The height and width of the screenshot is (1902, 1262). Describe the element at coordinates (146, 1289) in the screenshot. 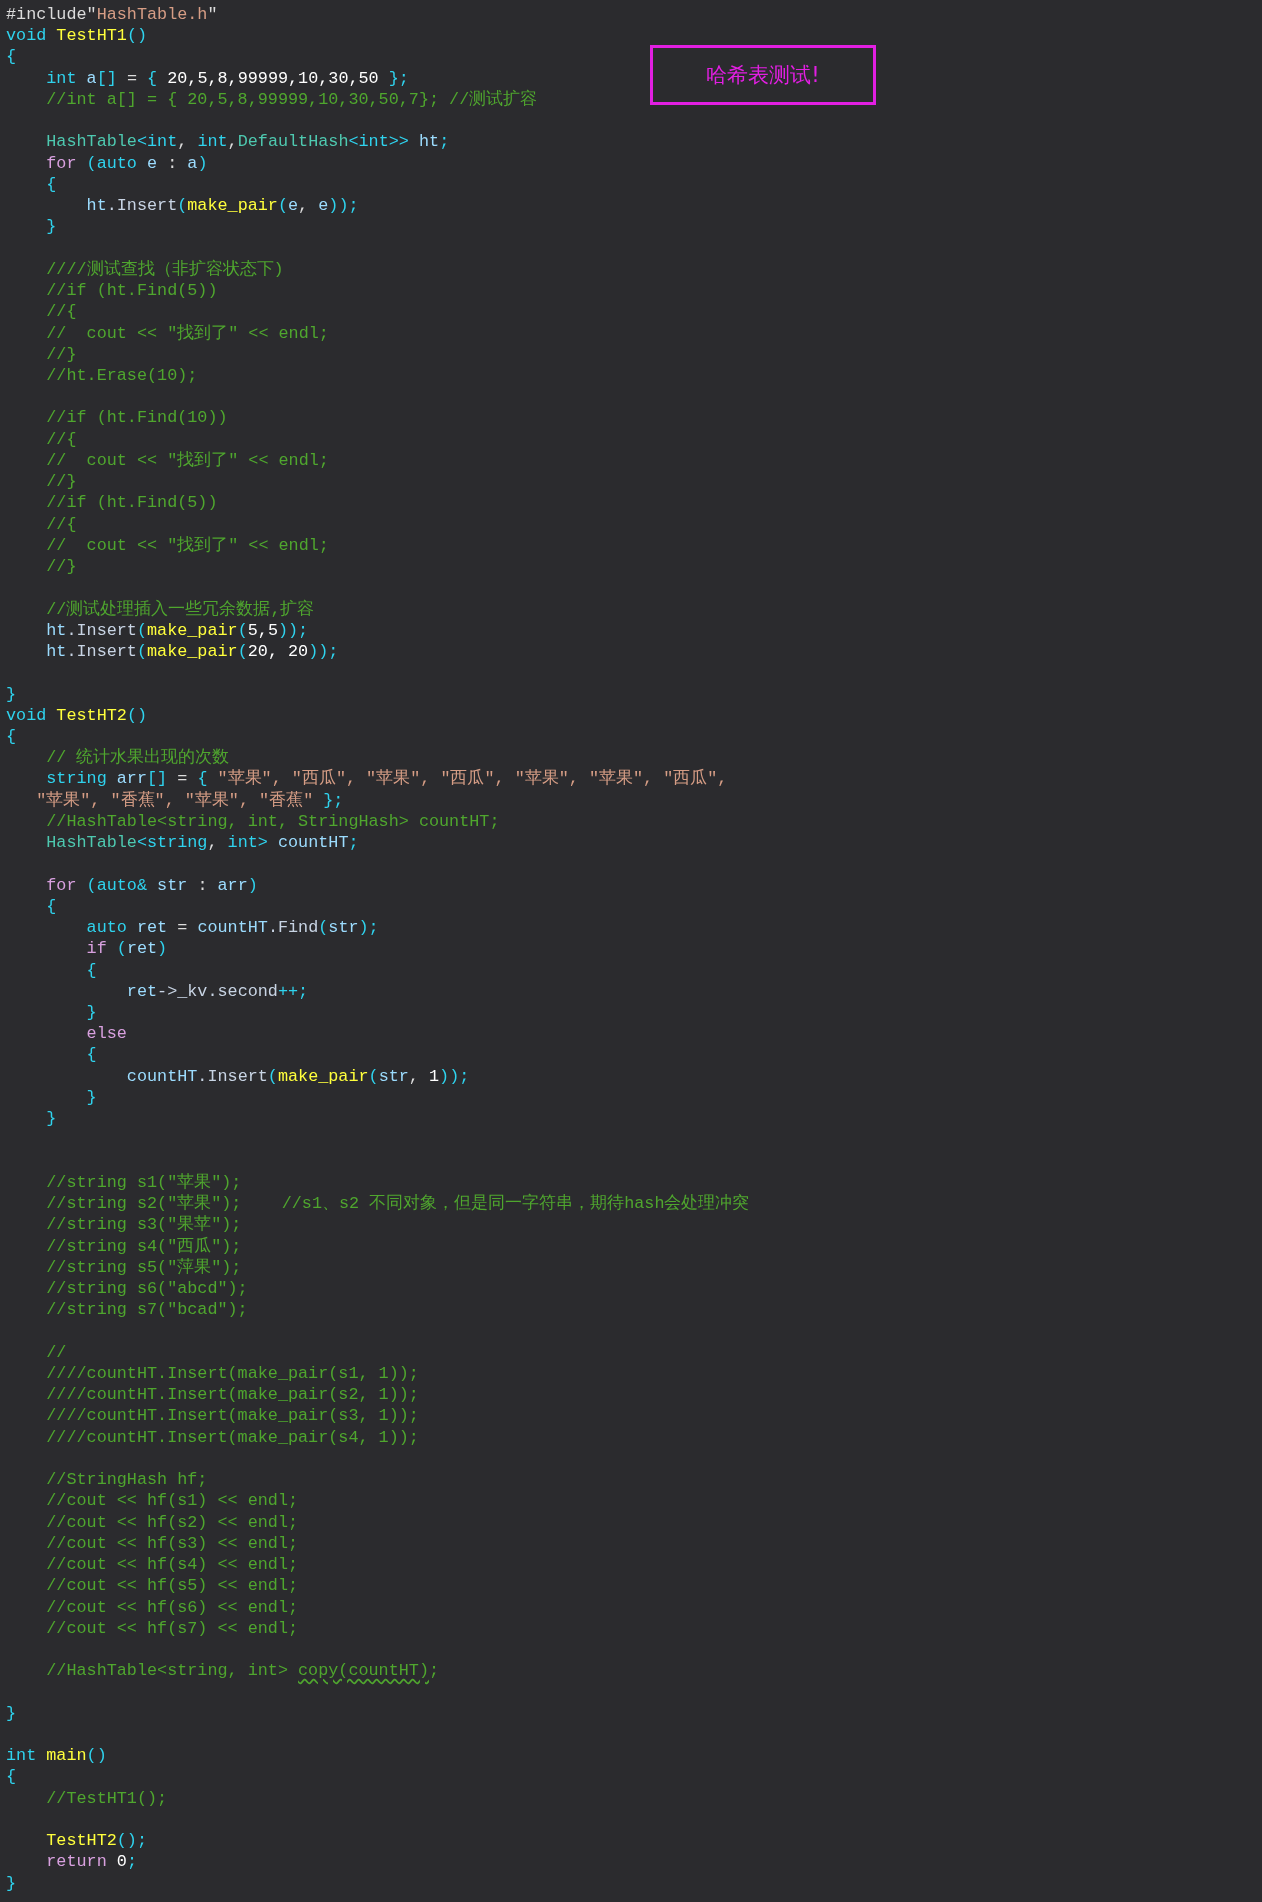

I see `code-line: //string s6("abcd");` at that location.